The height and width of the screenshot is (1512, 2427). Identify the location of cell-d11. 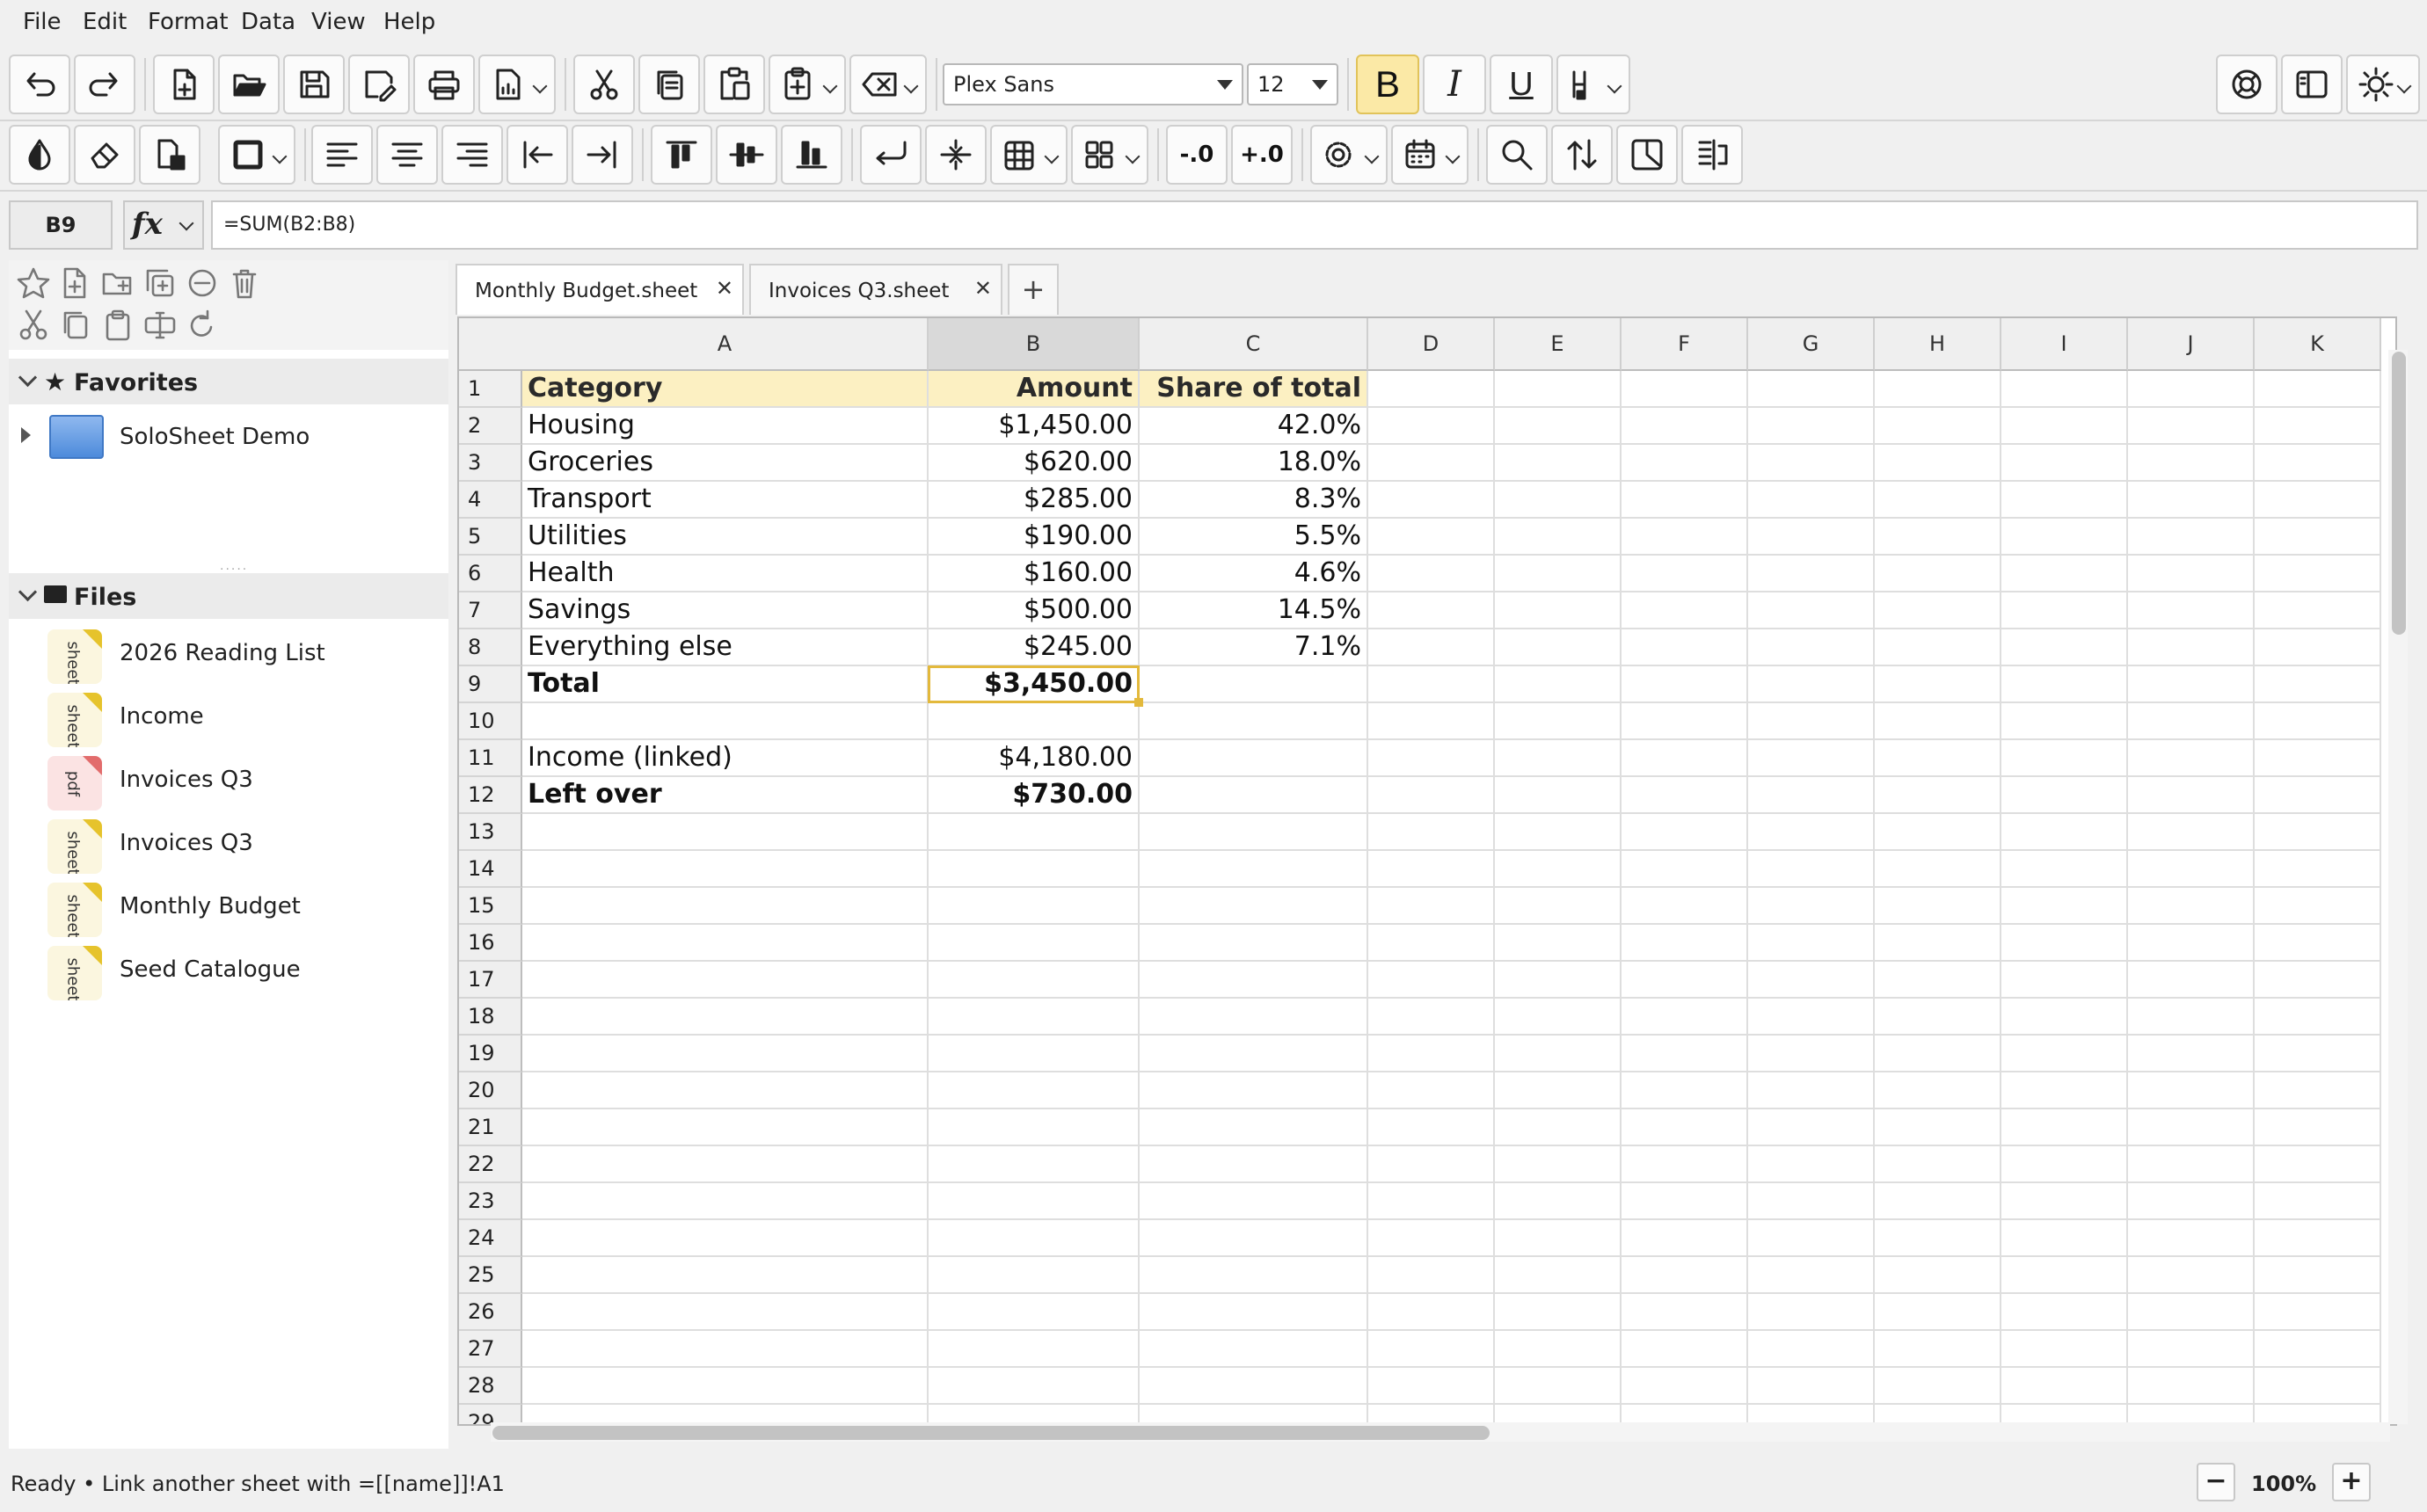
(1431, 759).